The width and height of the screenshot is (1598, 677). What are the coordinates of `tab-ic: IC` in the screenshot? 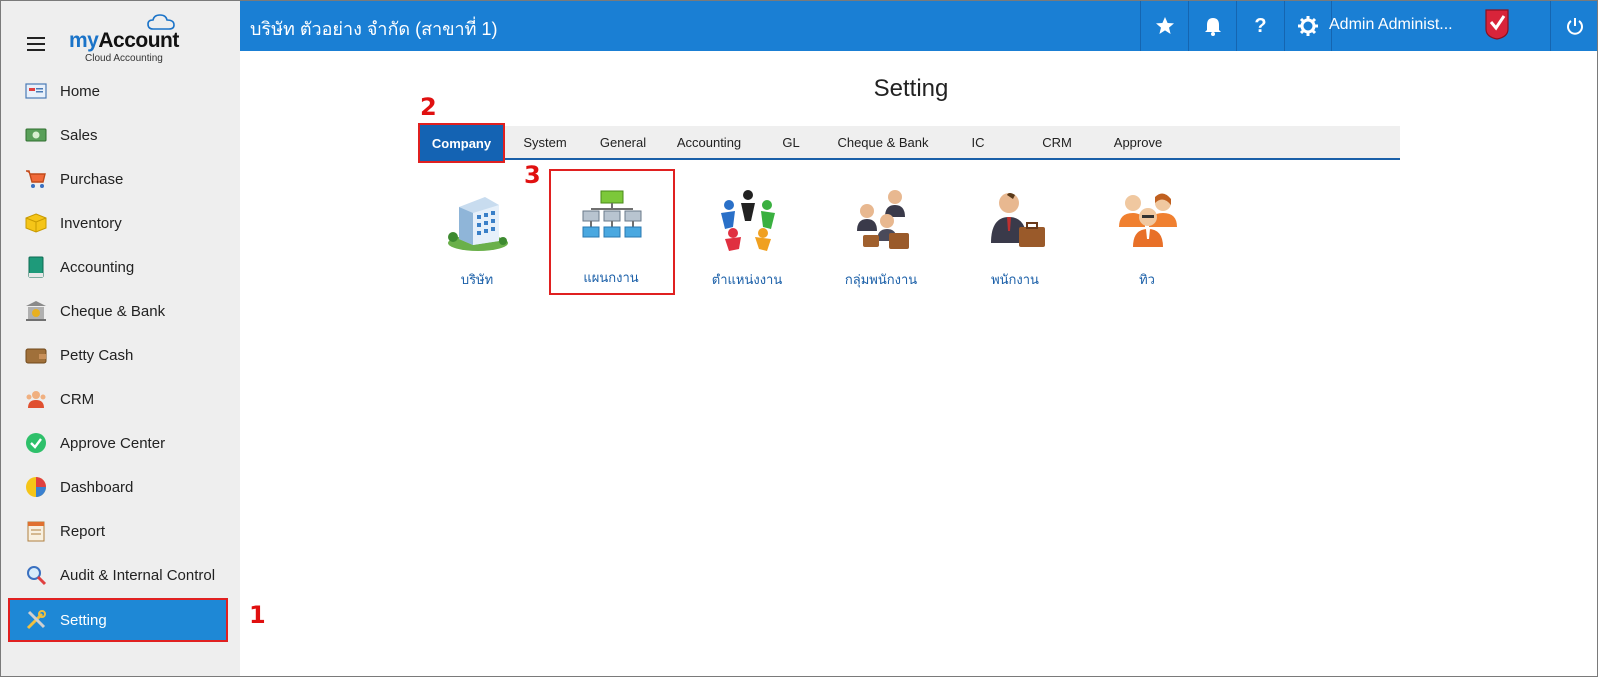 It's located at (978, 142).